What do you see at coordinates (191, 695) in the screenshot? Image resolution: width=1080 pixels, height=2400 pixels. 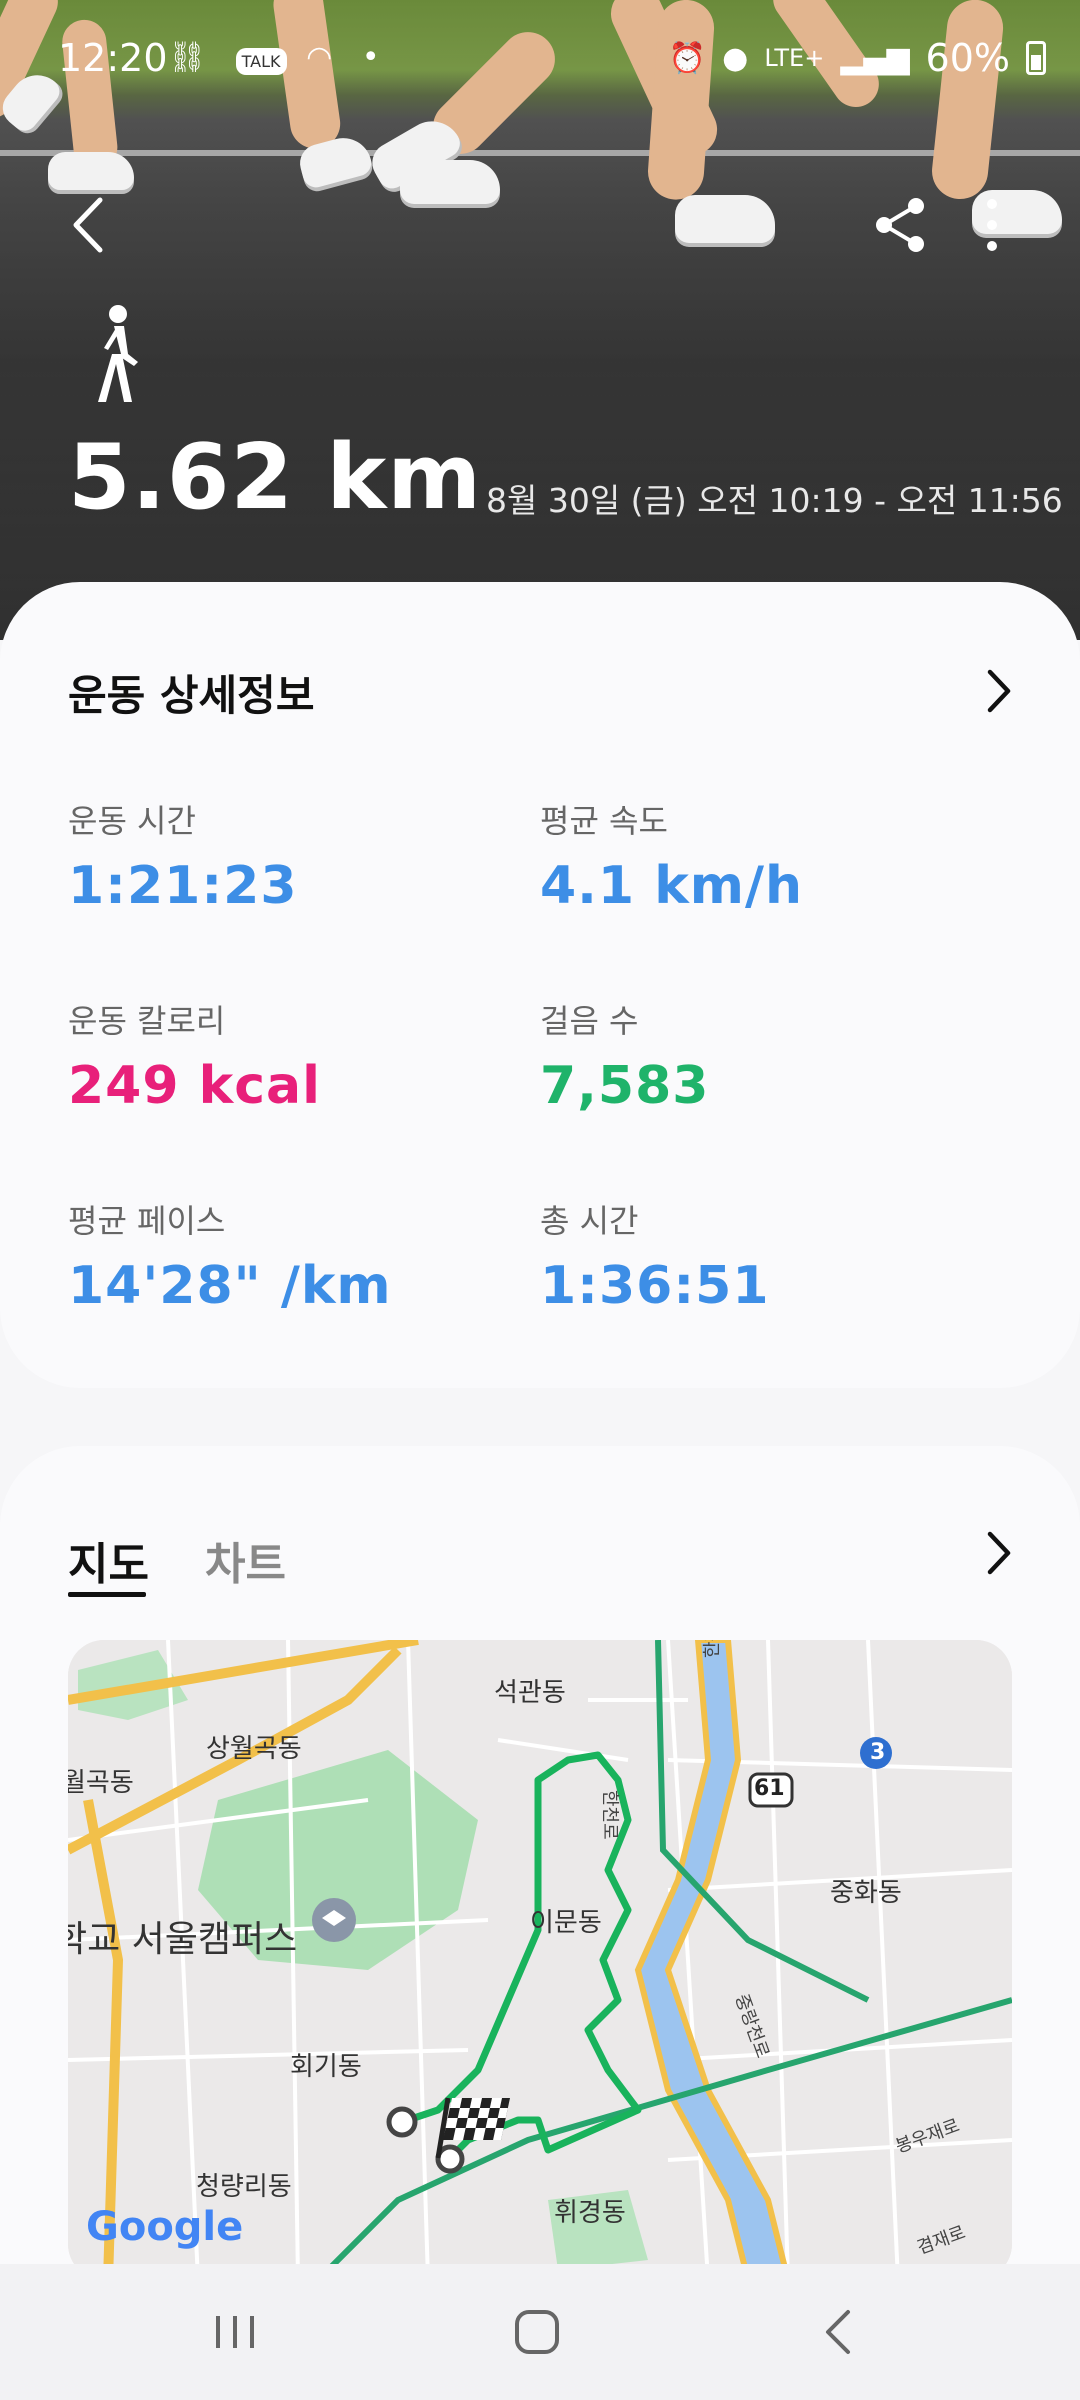 I see `details-title: 운동 상세정보` at bounding box center [191, 695].